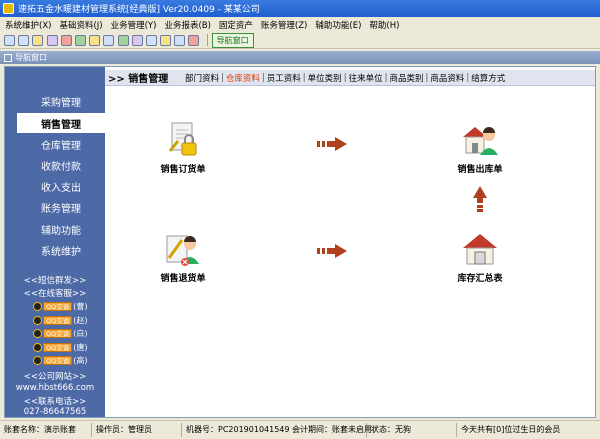 The image size is (600, 439). I want to click on sms-link: <<短信群发>>, so click(55, 280).